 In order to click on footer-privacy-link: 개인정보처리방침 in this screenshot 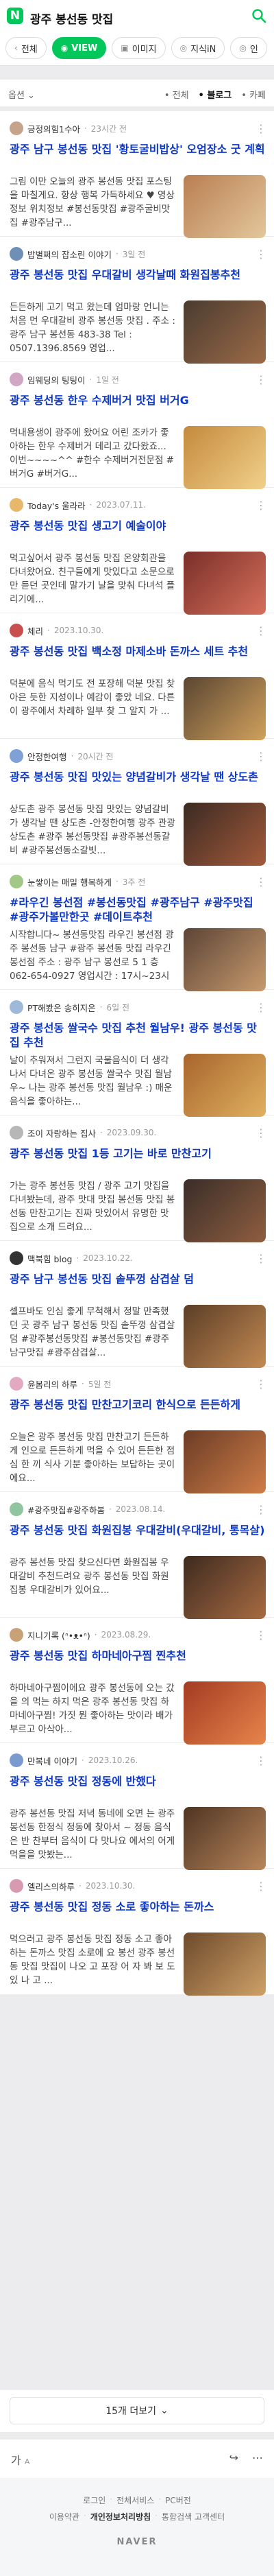, I will do `click(120, 2516)`.